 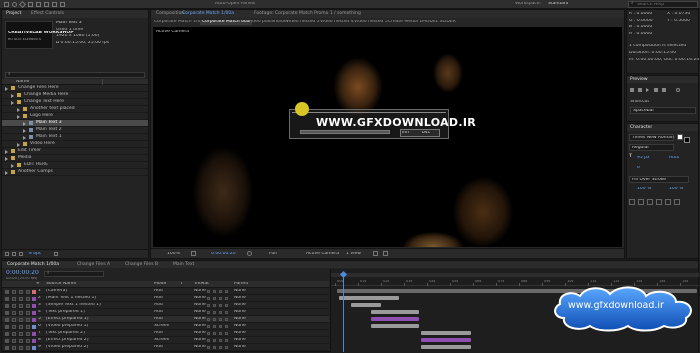 I want to click on stroke-mode-select: Fill Over Stroke, so click(x=659, y=179).